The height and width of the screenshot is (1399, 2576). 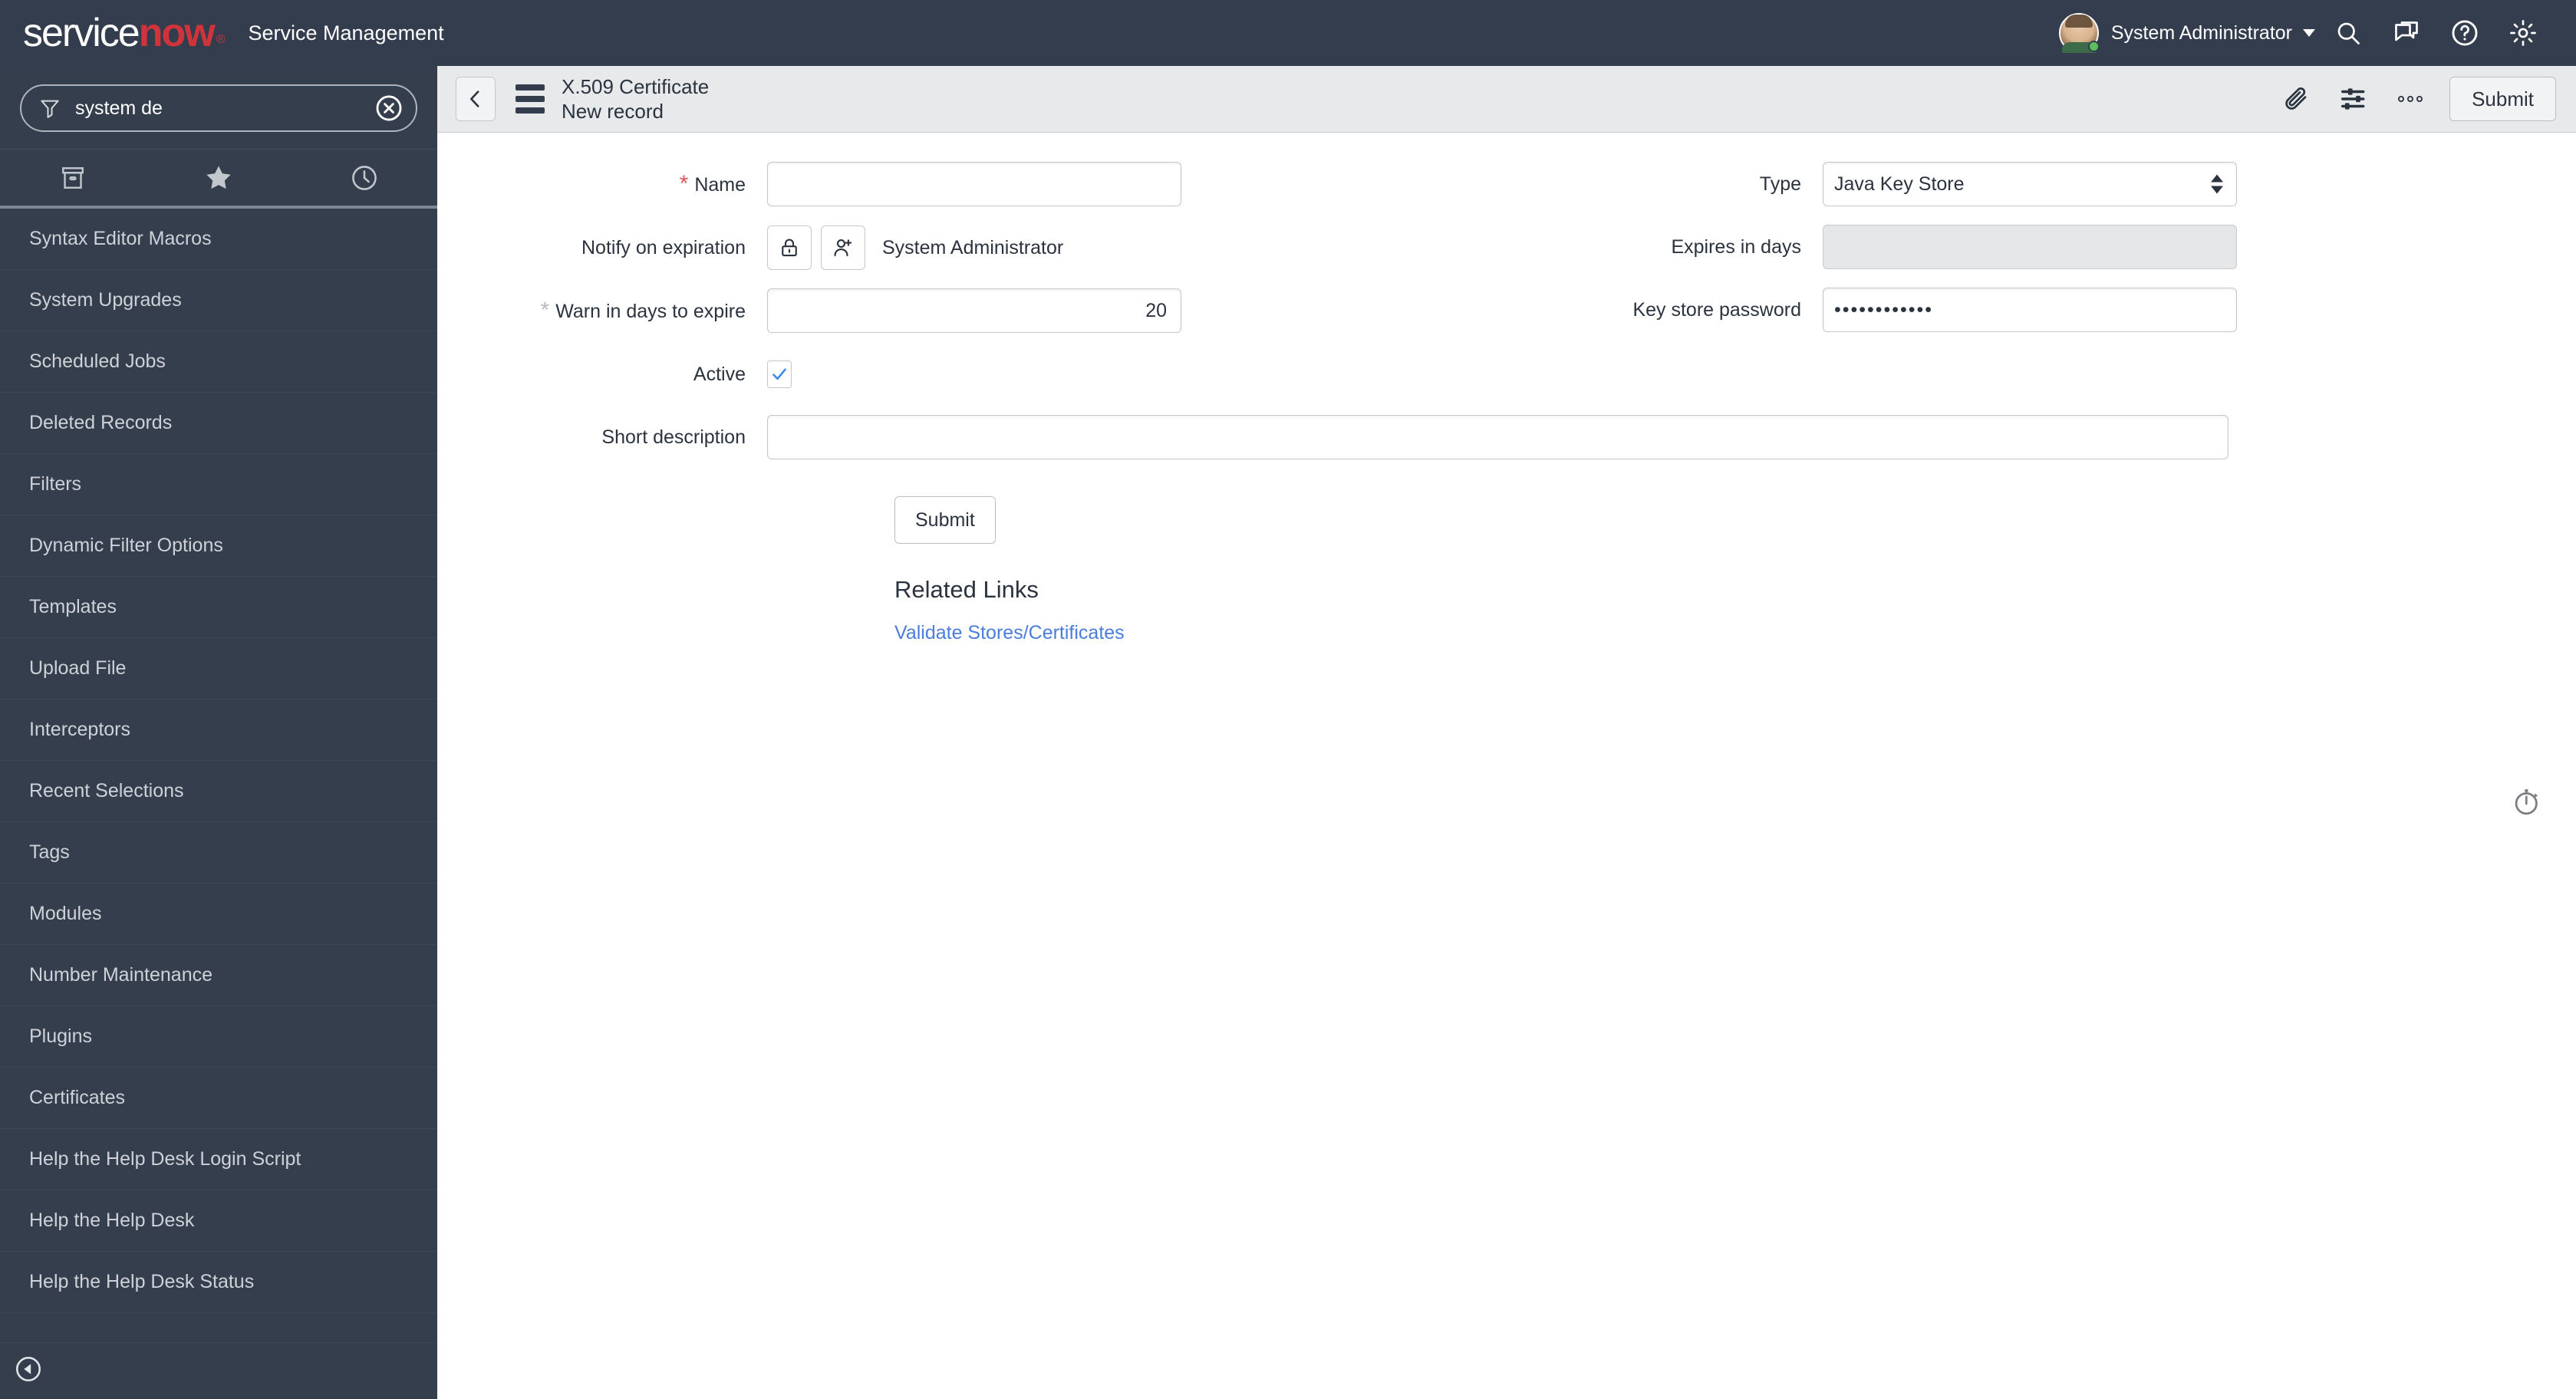 I want to click on sidebar-tabs, so click(x=218, y=179).